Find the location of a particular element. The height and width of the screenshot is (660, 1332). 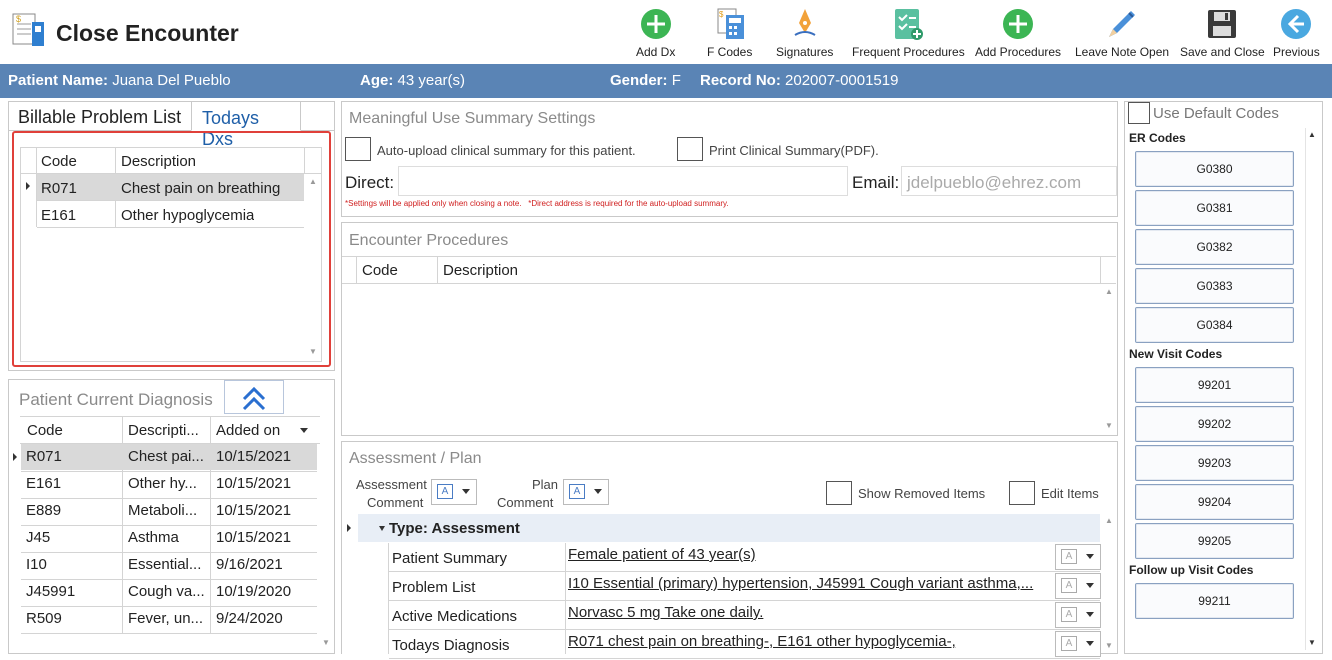

codes-scrollbar is located at coordinates (1312, 389).